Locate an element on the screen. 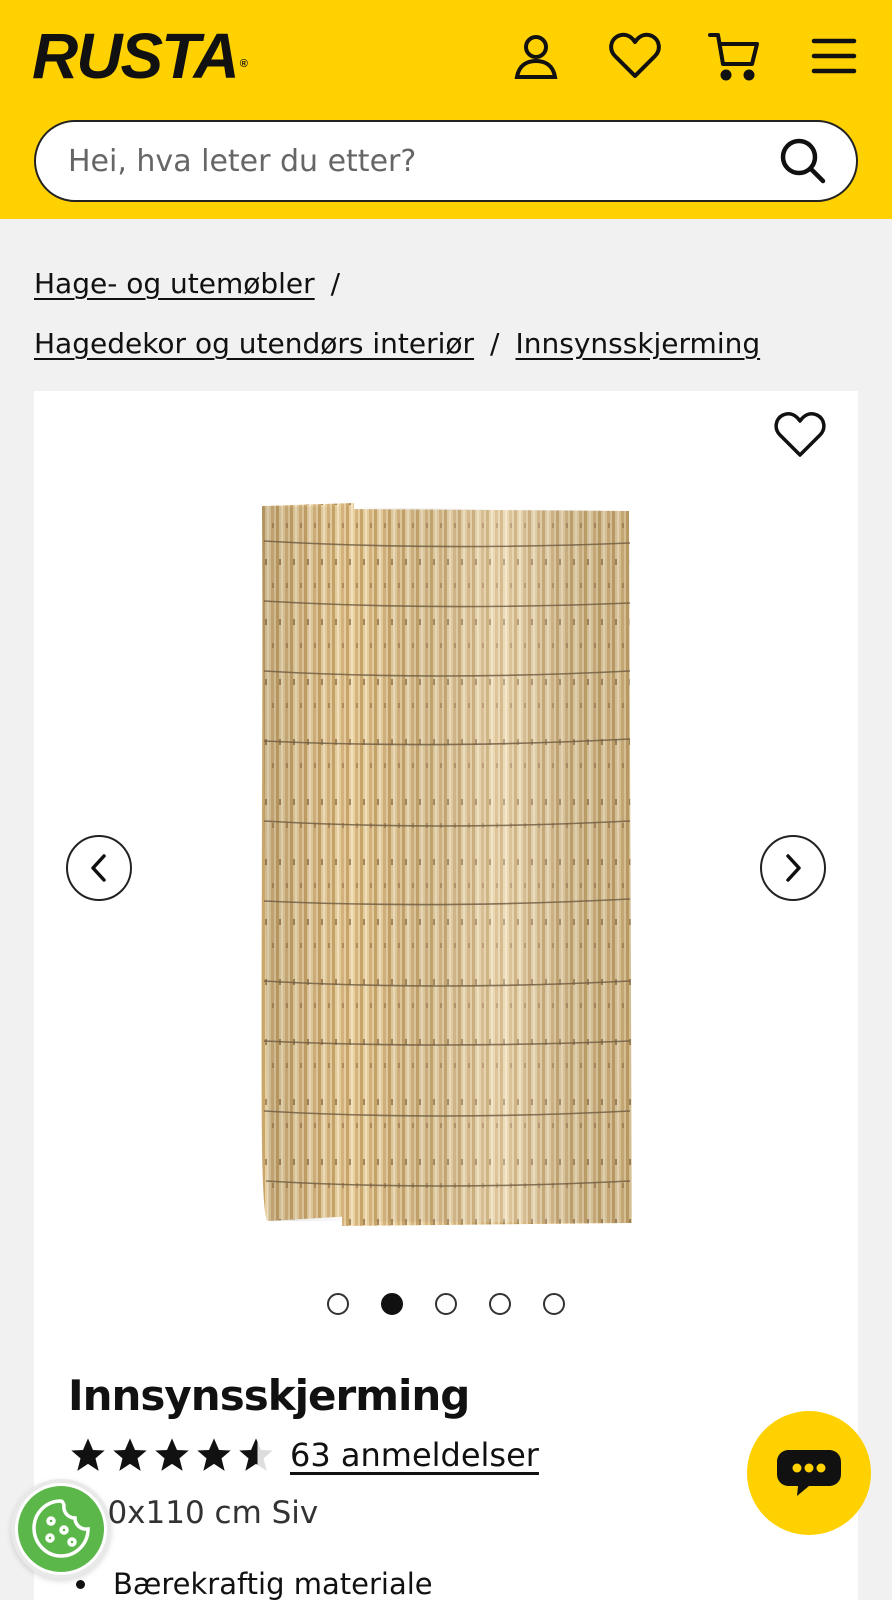 The width and height of the screenshot is (892, 1600). feature-text: Bærekraftig materiale is located at coordinates (273, 1583).